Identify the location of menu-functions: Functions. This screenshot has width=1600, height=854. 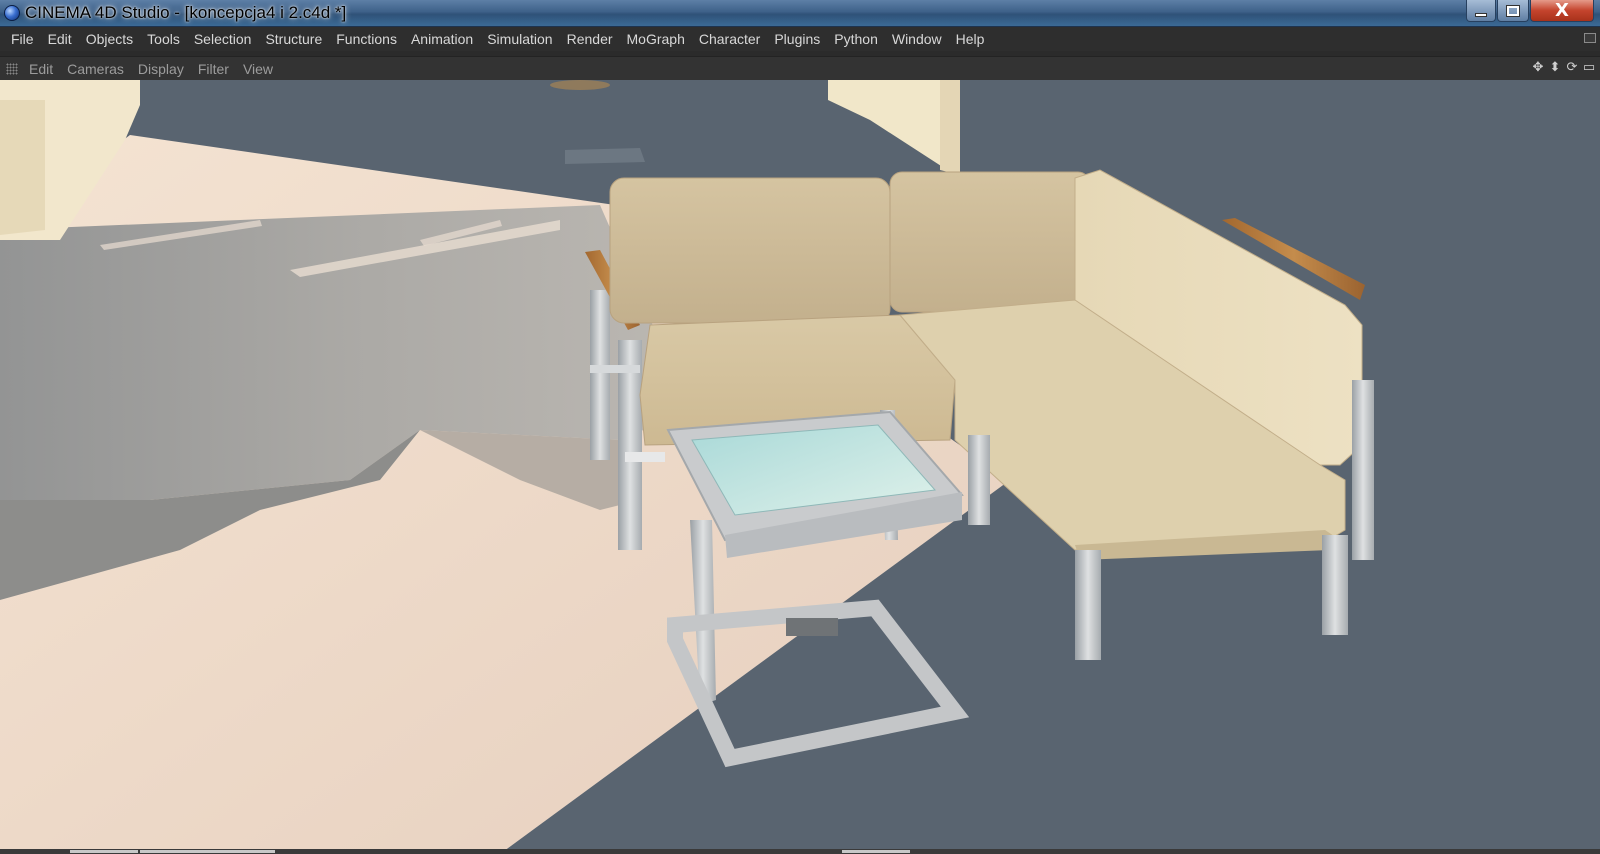
(366, 39).